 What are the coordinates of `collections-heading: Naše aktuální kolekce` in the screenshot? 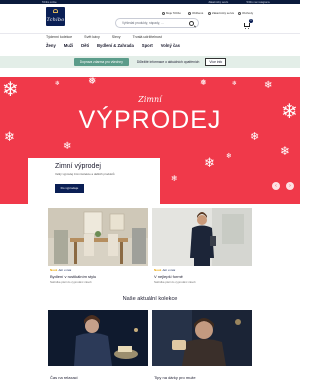 It's located at (150, 299).